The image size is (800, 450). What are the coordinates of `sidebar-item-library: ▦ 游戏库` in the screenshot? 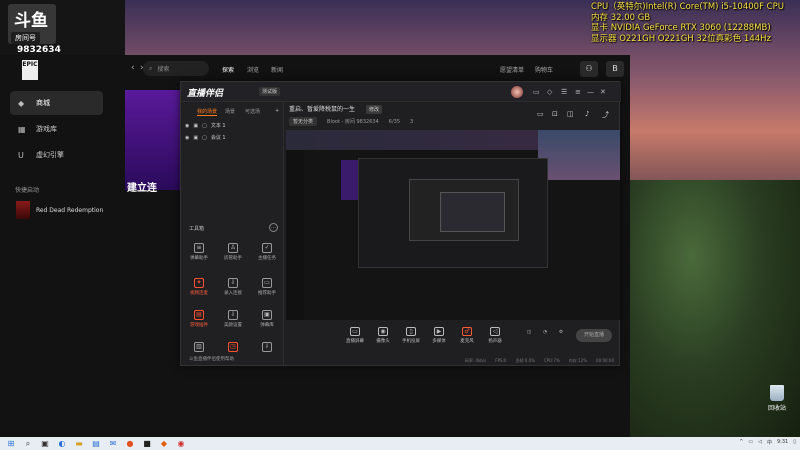 It's located at (56, 129).